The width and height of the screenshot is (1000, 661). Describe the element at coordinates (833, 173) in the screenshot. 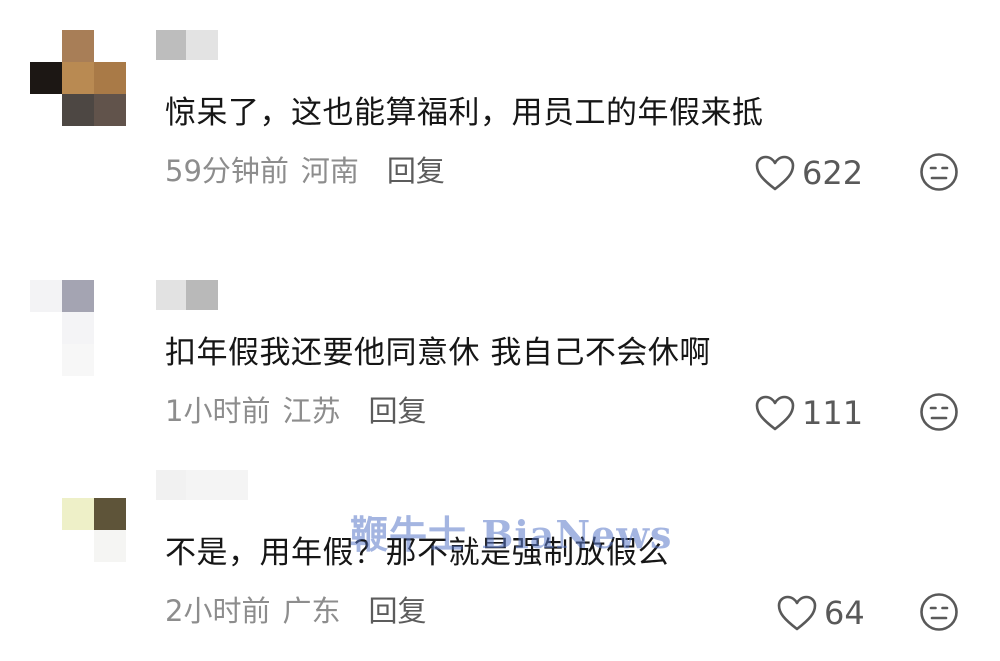

I see `like-count: 622` at that location.